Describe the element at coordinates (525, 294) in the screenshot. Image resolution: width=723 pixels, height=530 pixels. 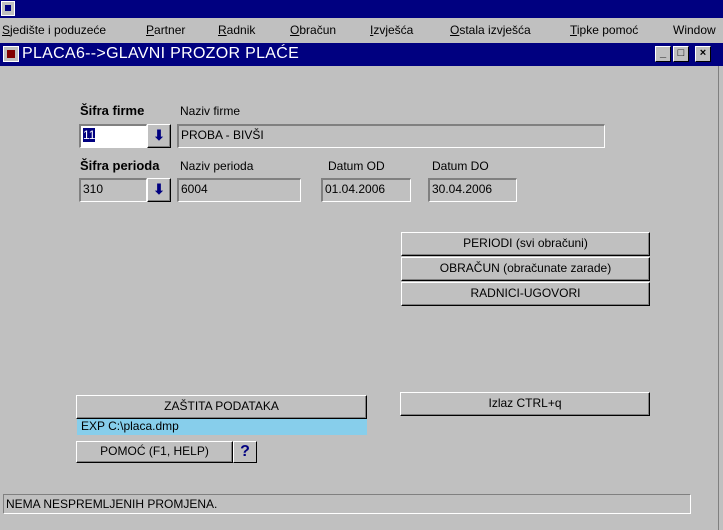
I see `workers-contracts-button: RADNICI-UGOVORI` at that location.